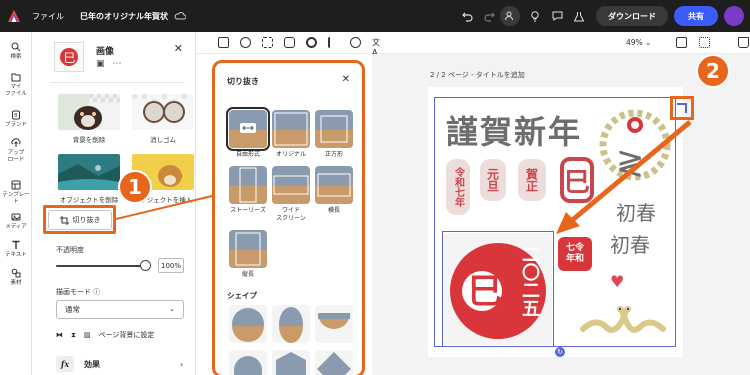 The height and width of the screenshot is (375, 750). Describe the element at coordinates (291, 129) in the screenshot. I see `crop-original-thumb` at that location.